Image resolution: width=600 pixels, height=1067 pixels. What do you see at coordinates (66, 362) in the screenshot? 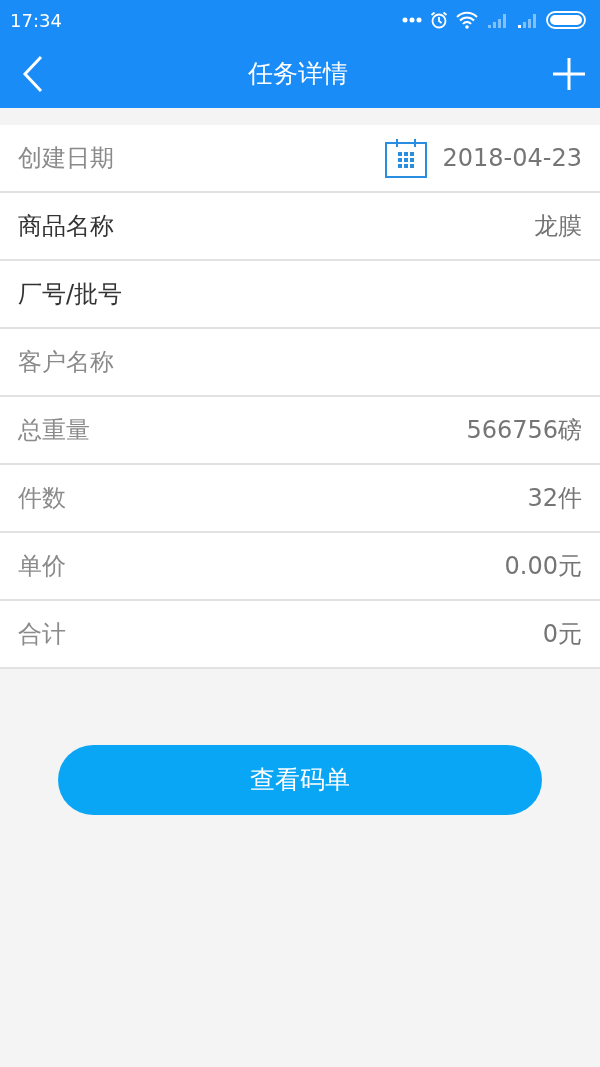
I see `field-label: 客户名称` at bounding box center [66, 362].